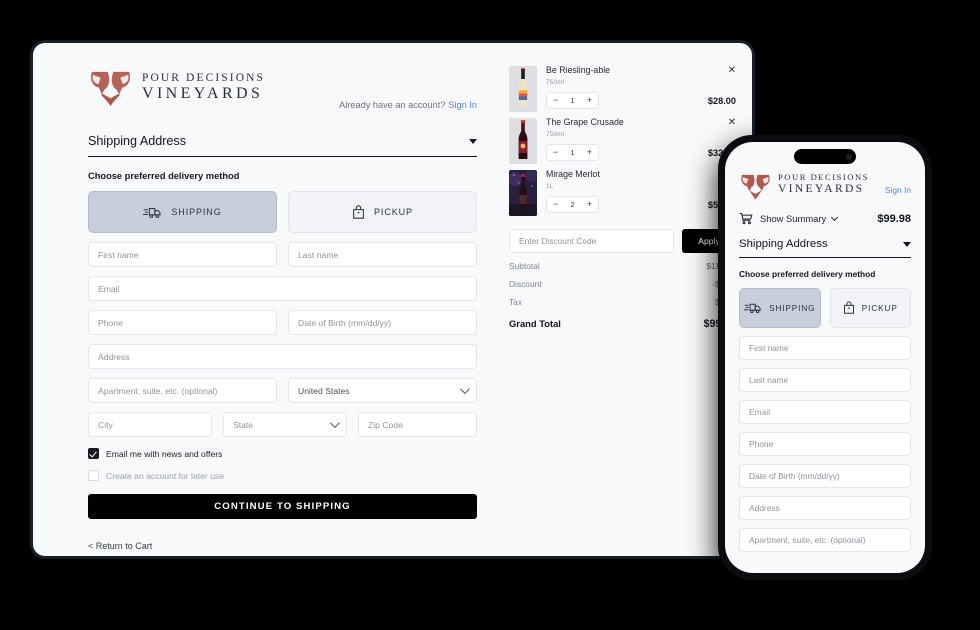 The width and height of the screenshot is (980, 630). What do you see at coordinates (158, 390) in the screenshot?
I see `apartment-placeholder: Apartment, suite, etc. (optional)` at bounding box center [158, 390].